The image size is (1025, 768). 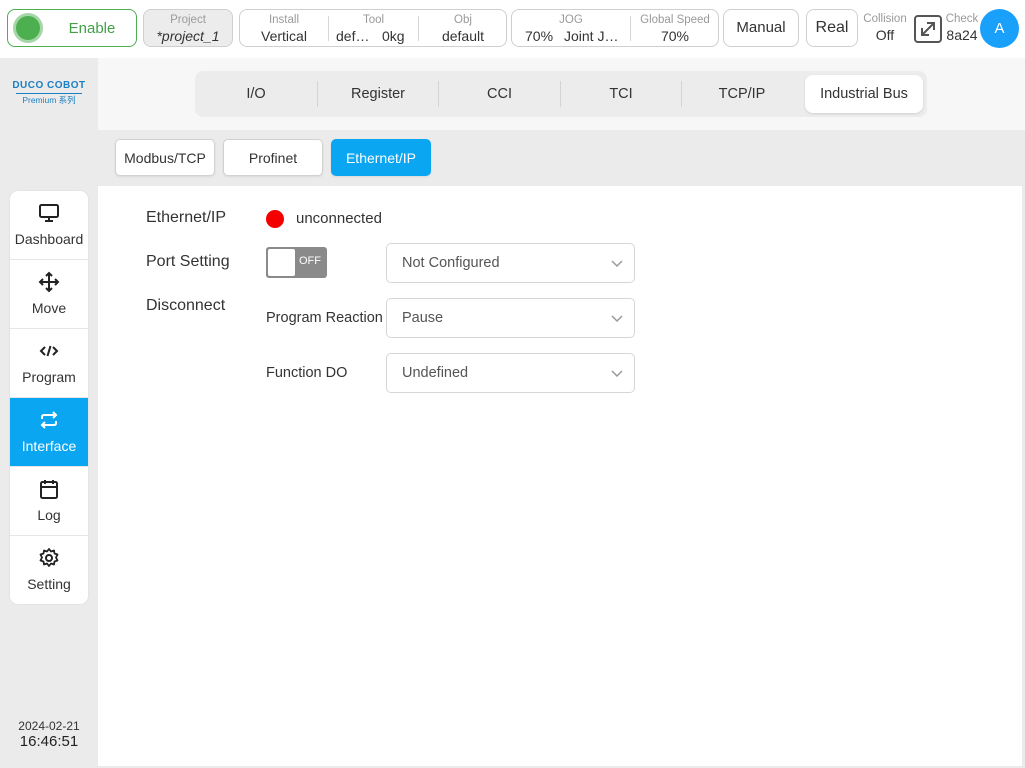 What do you see at coordinates (49, 377) in the screenshot?
I see `sidebar-item-label: Program` at bounding box center [49, 377].